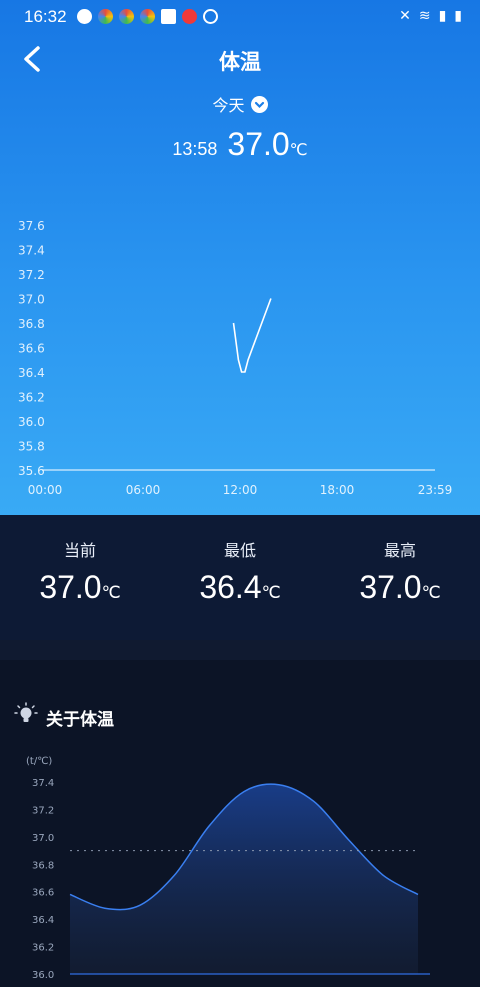 This screenshot has height=987, width=480. I want to click on page-title: 体温, so click(240, 62).